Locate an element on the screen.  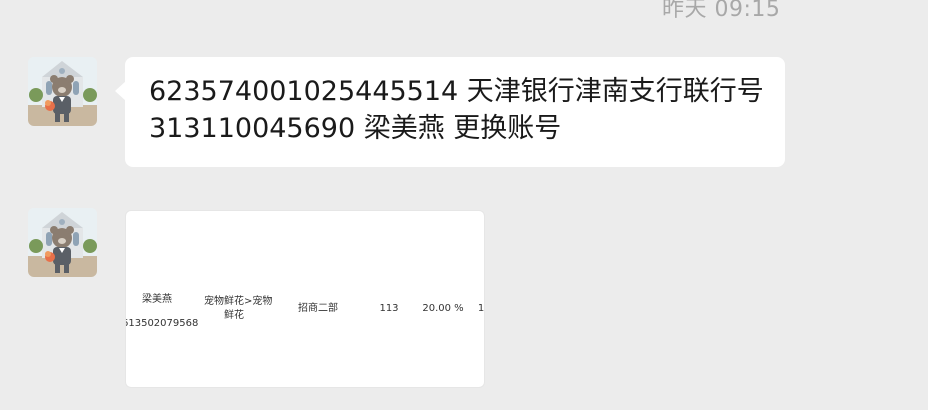
table-cell-percent: 20.00 % is located at coordinates (443, 308).